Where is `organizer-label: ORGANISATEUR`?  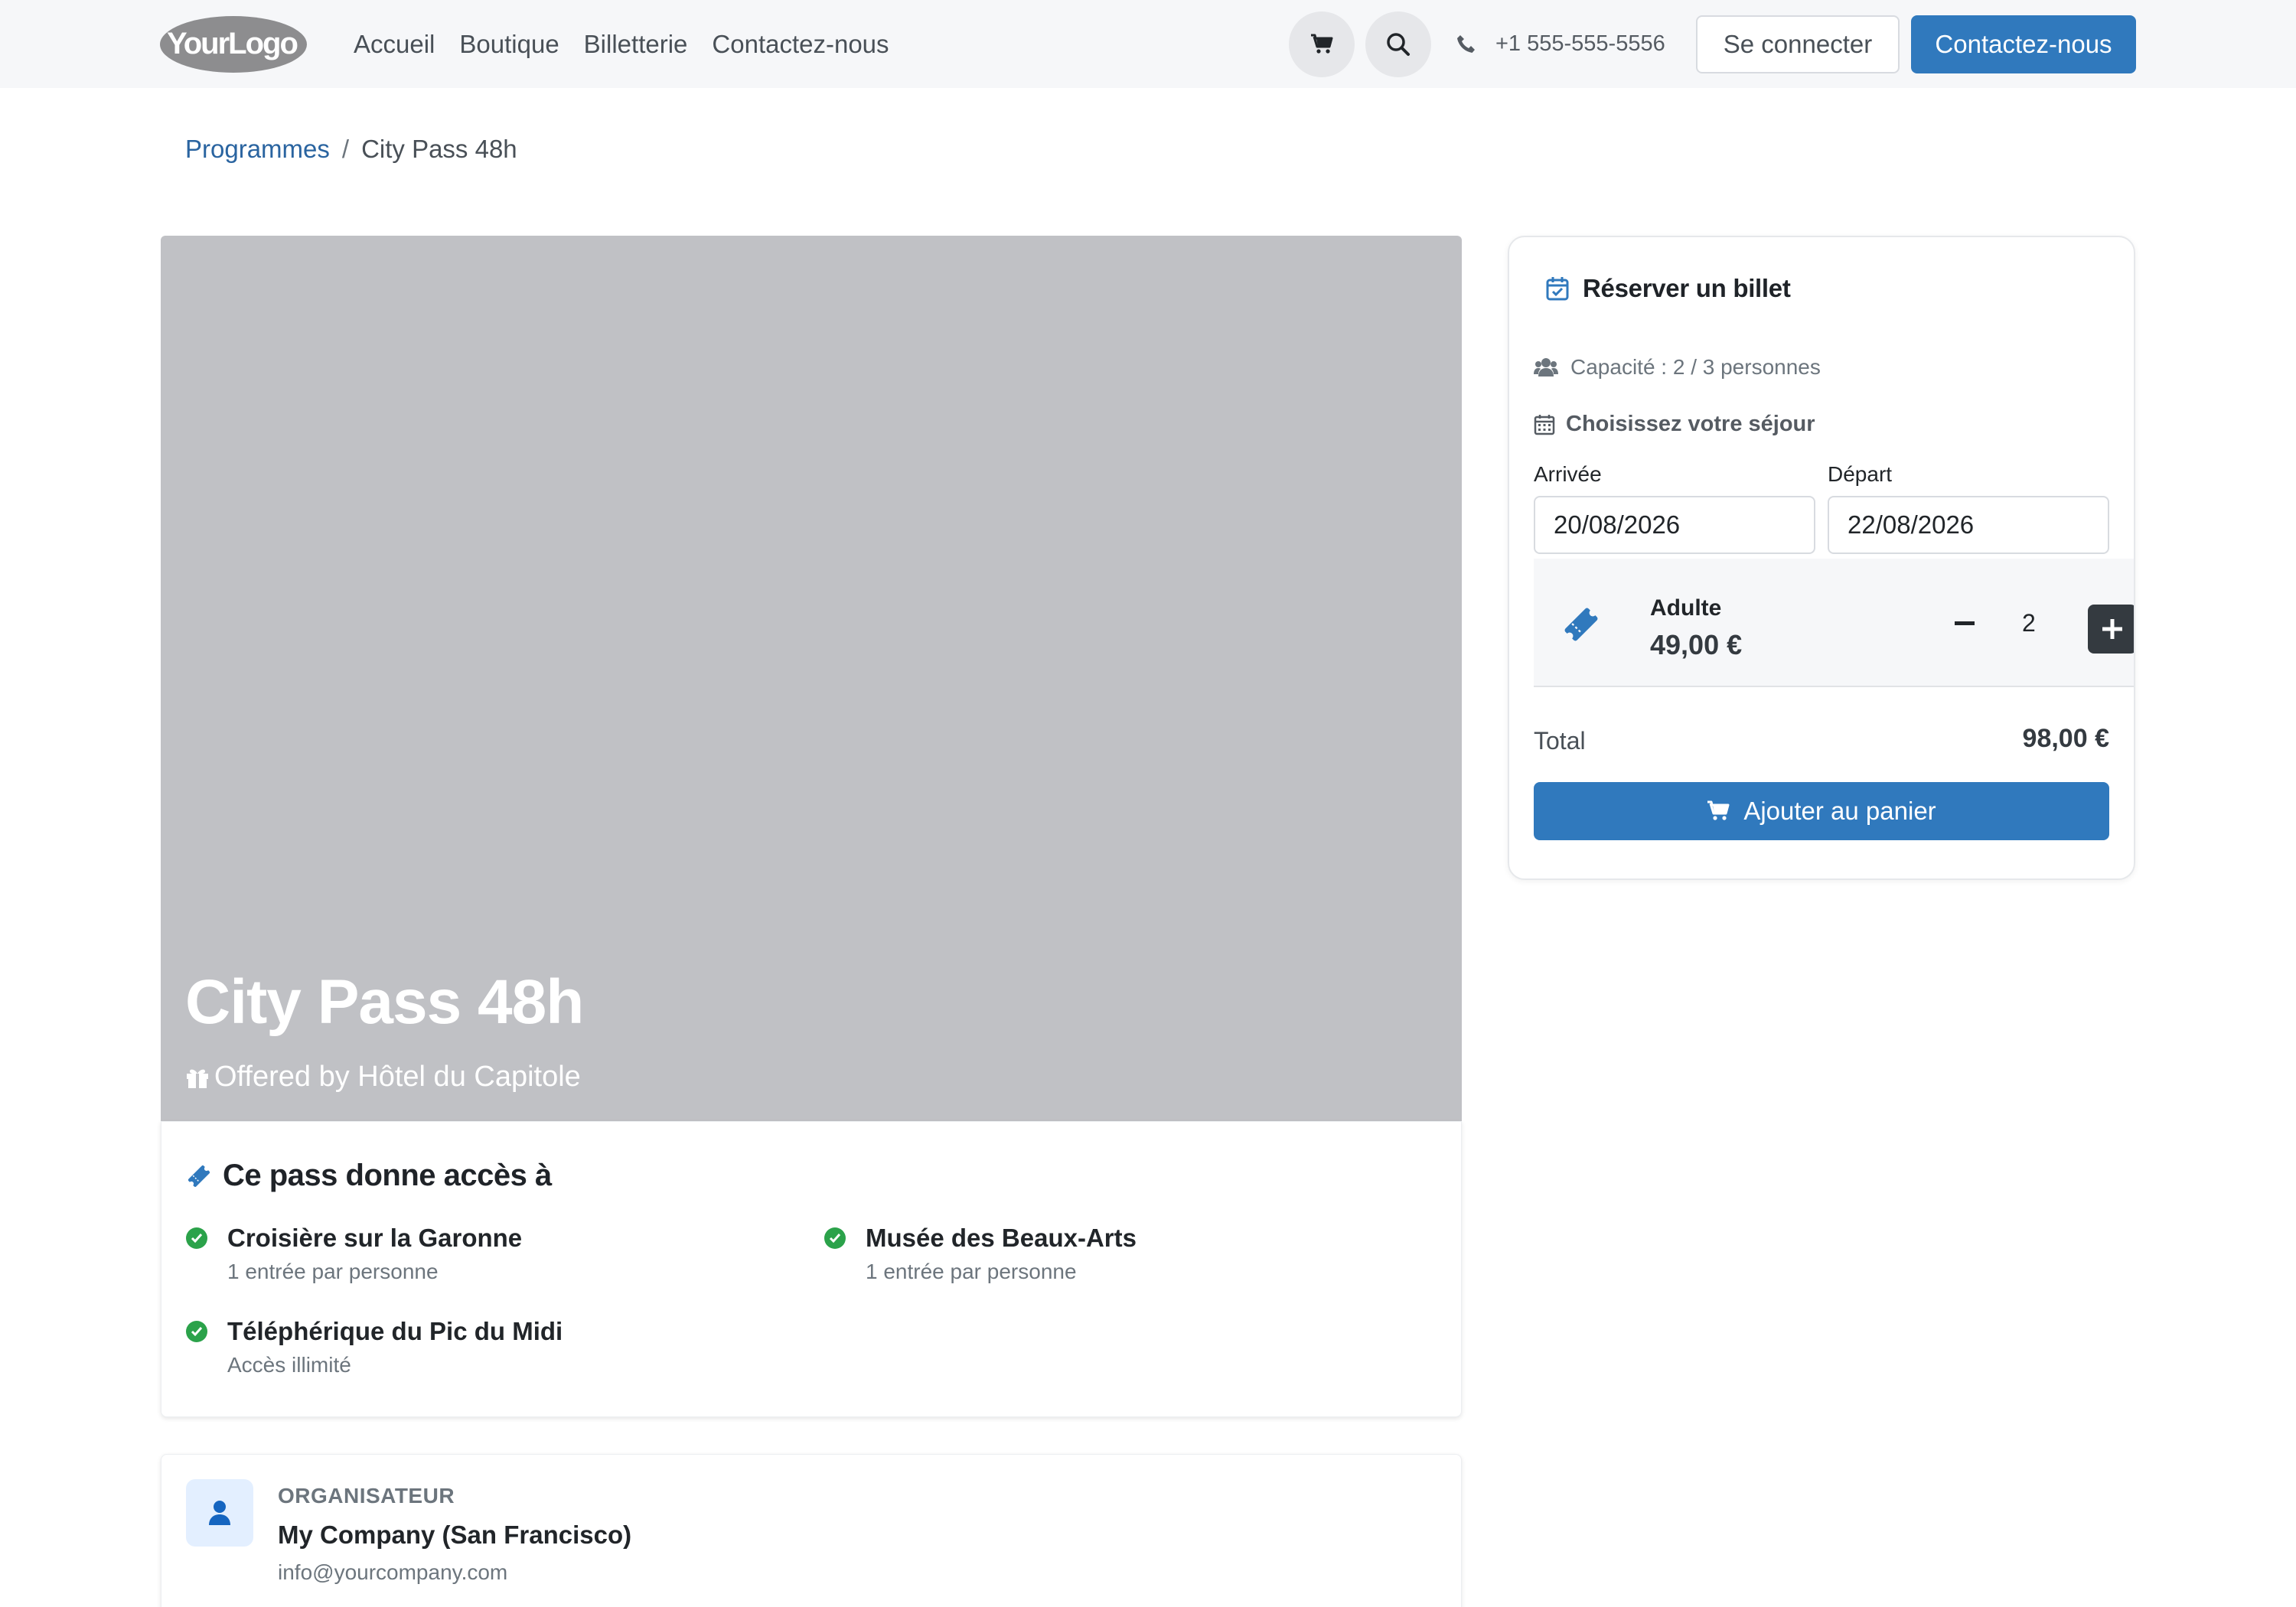
organizer-label: ORGANISATEUR is located at coordinates (366, 1496).